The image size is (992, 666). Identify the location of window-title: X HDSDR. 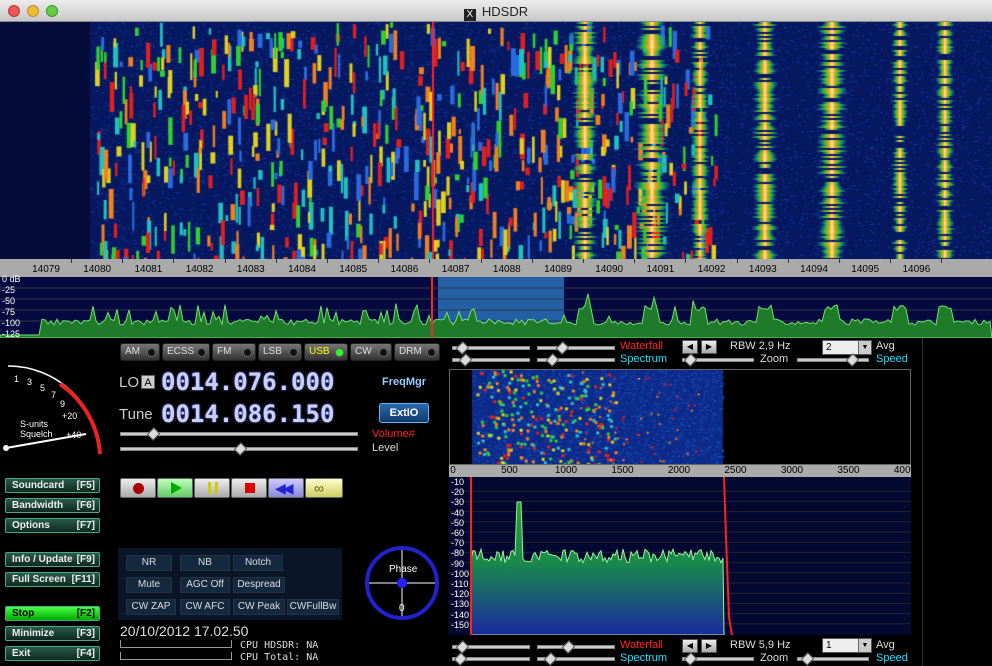
(496, 12).